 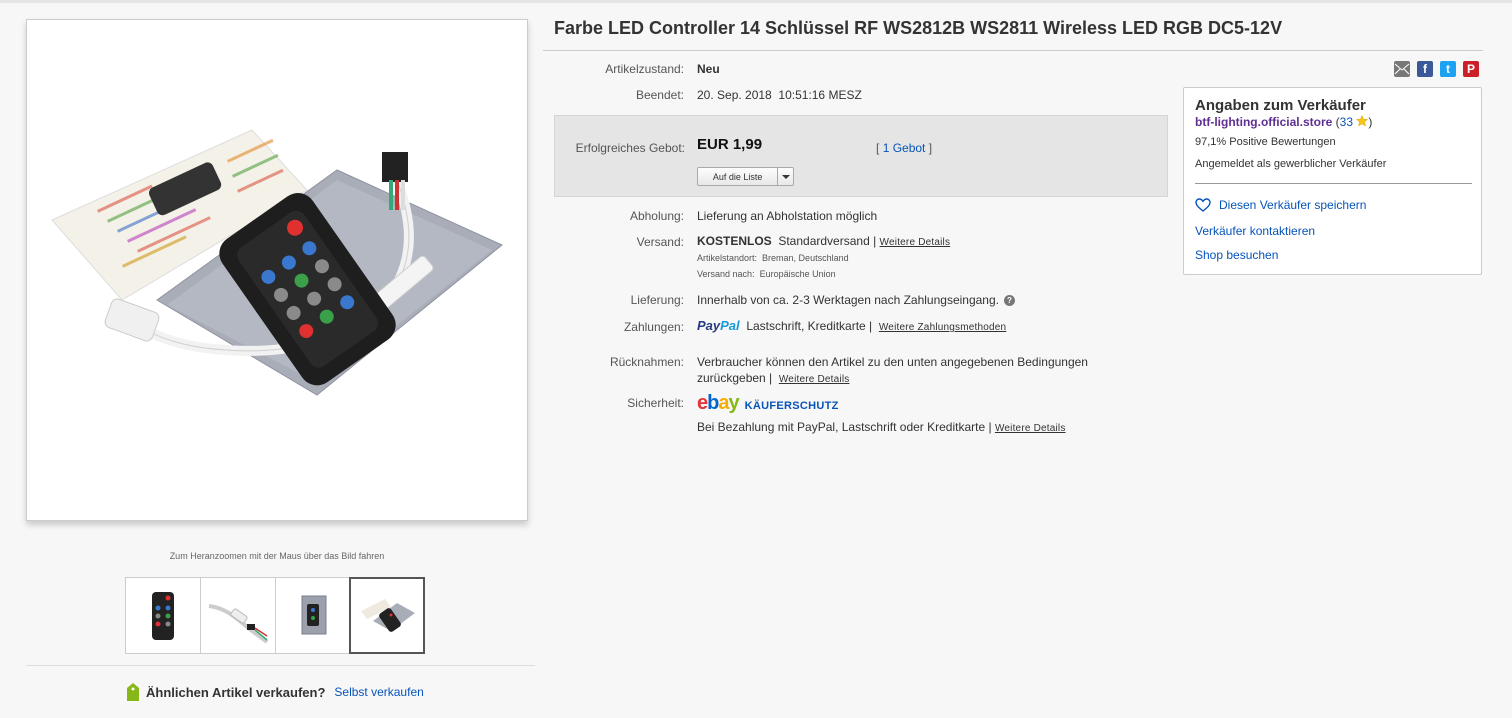 I want to click on returns-details-link: Weitere Details, so click(x=814, y=379).